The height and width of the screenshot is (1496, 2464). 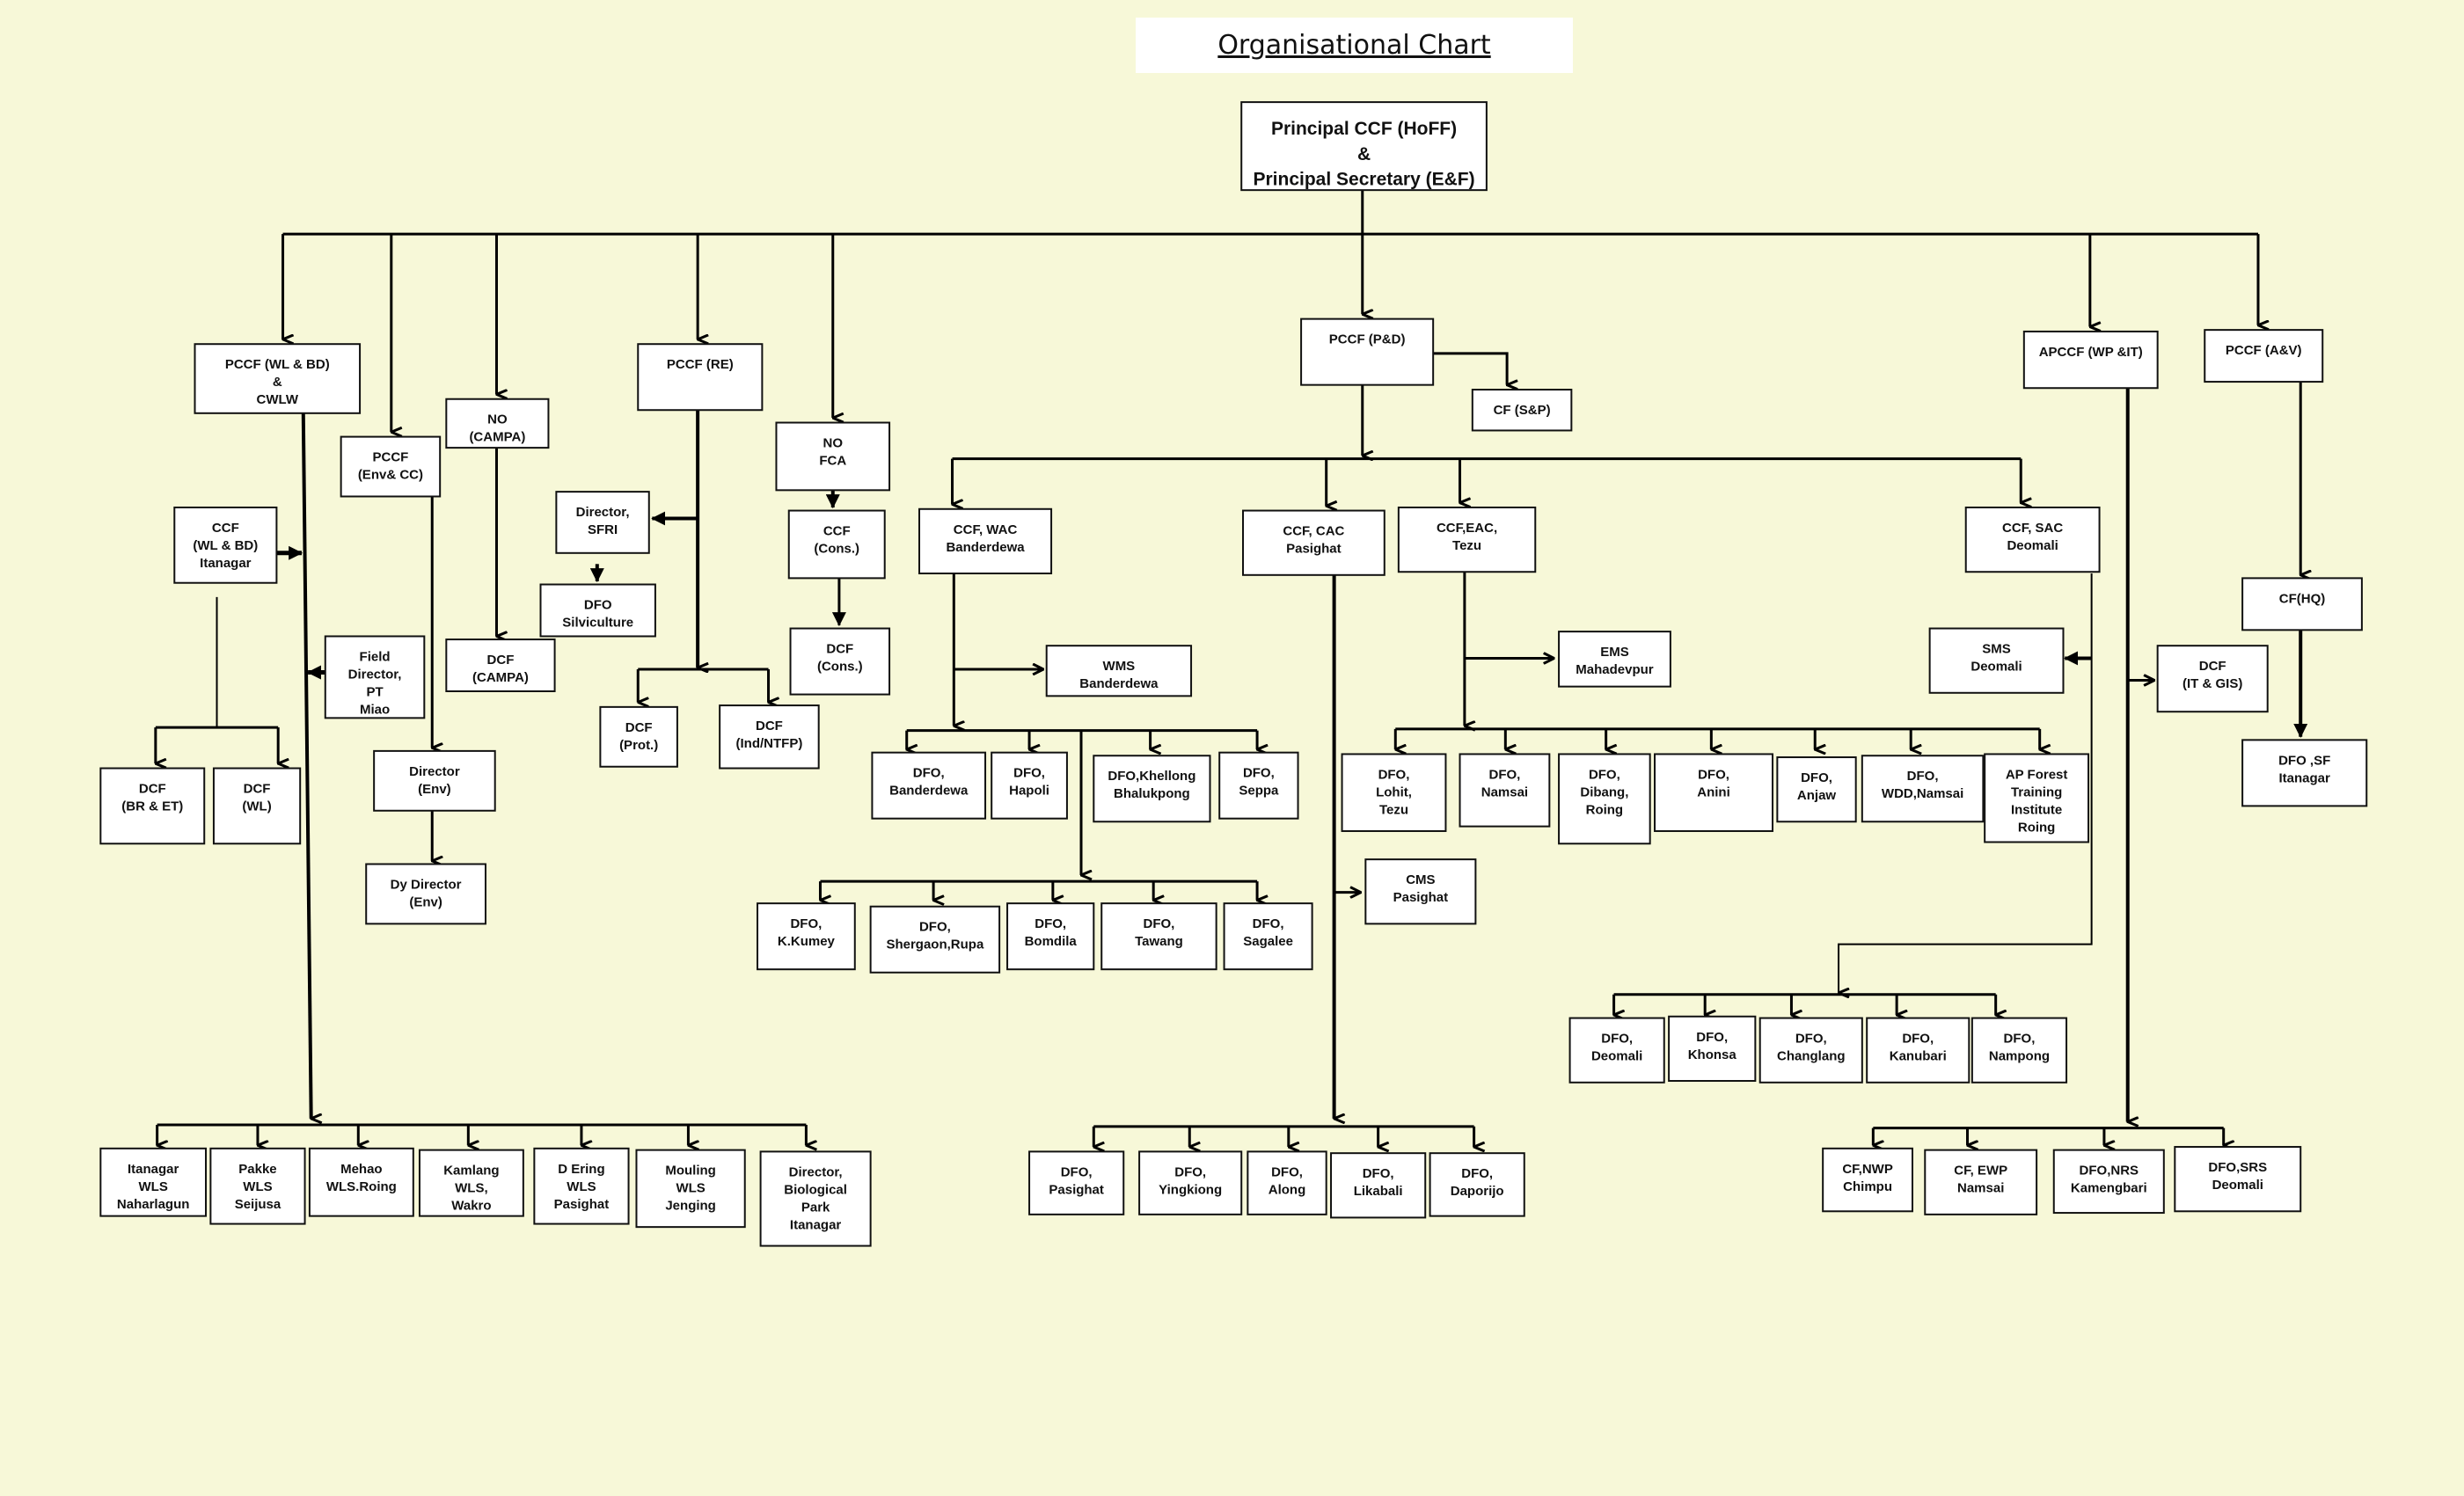 I want to click on node-sac-row-4: DFO, Kanubari, so click(x=1918, y=1050).